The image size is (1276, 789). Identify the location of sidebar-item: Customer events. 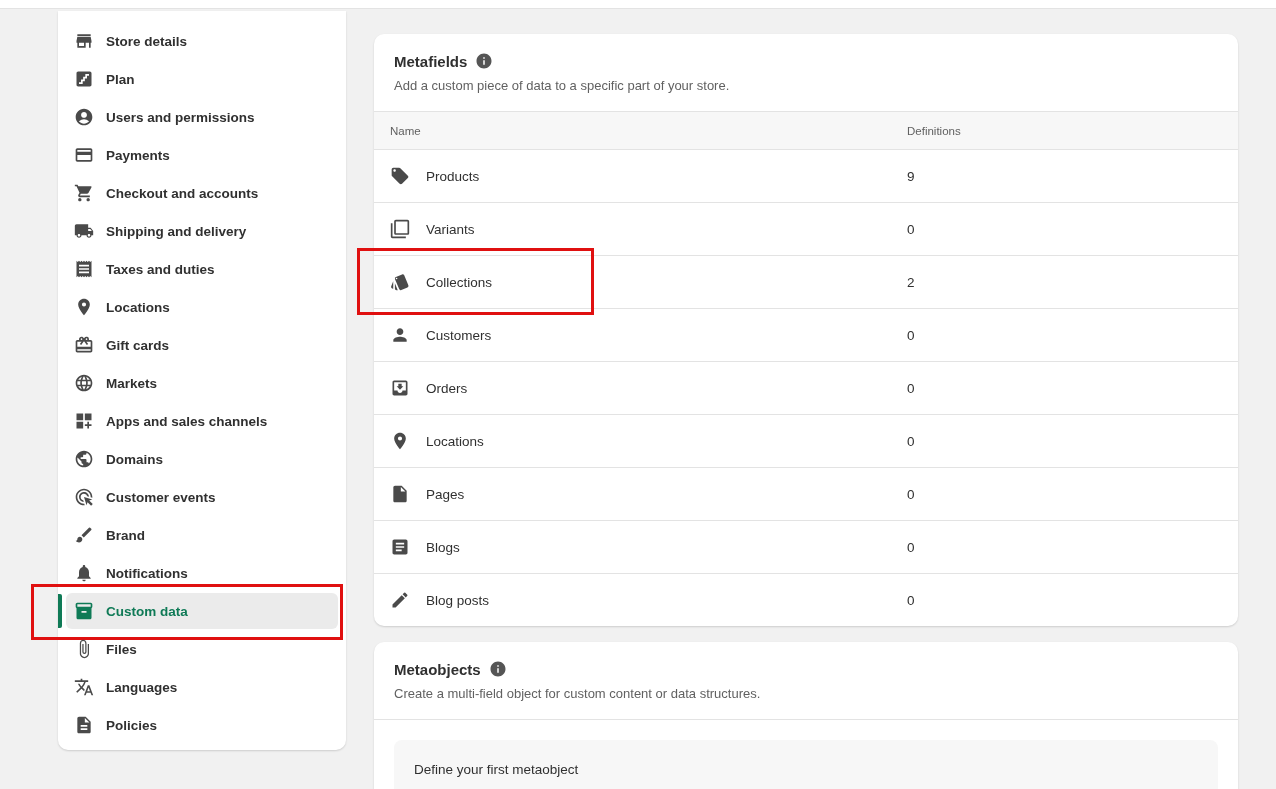
(202, 497).